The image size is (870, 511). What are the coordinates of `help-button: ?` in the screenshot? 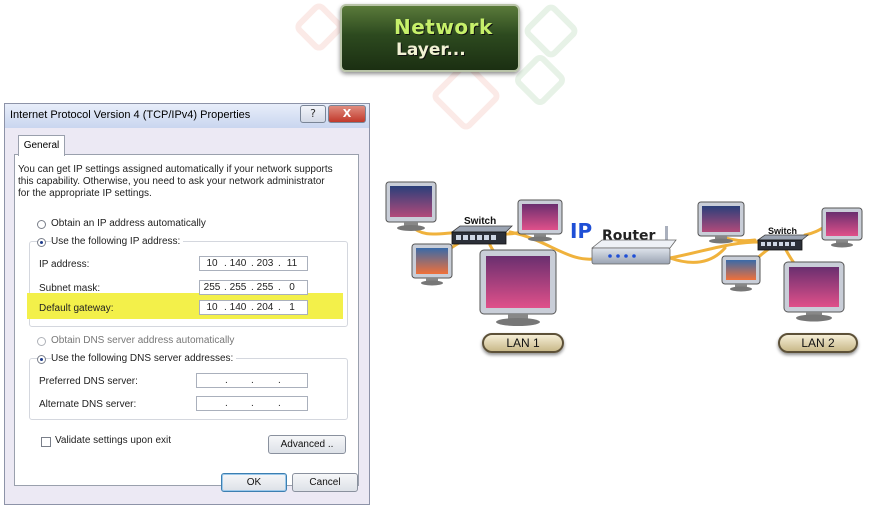 It's located at (313, 114).